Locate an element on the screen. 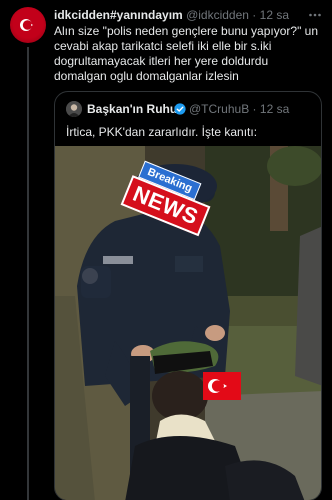 This screenshot has height=500, width=332. handle: @idkcidden is located at coordinates (217, 15).